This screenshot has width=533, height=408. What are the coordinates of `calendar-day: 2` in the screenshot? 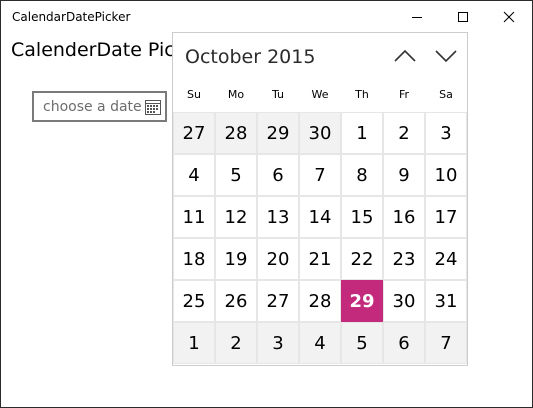 It's located at (404, 133).